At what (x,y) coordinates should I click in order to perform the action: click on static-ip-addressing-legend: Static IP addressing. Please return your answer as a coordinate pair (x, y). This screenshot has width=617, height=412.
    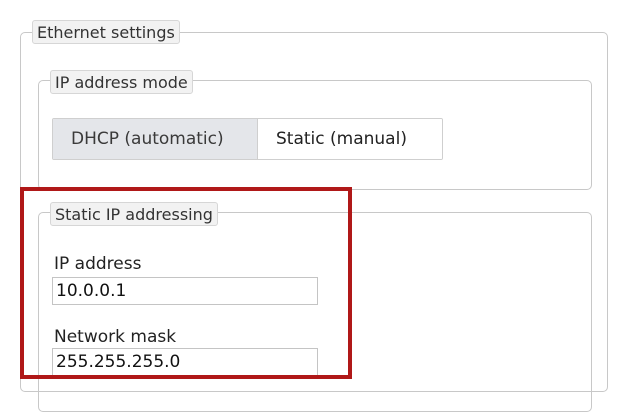
    Looking at the image, I should click on (134, 214).